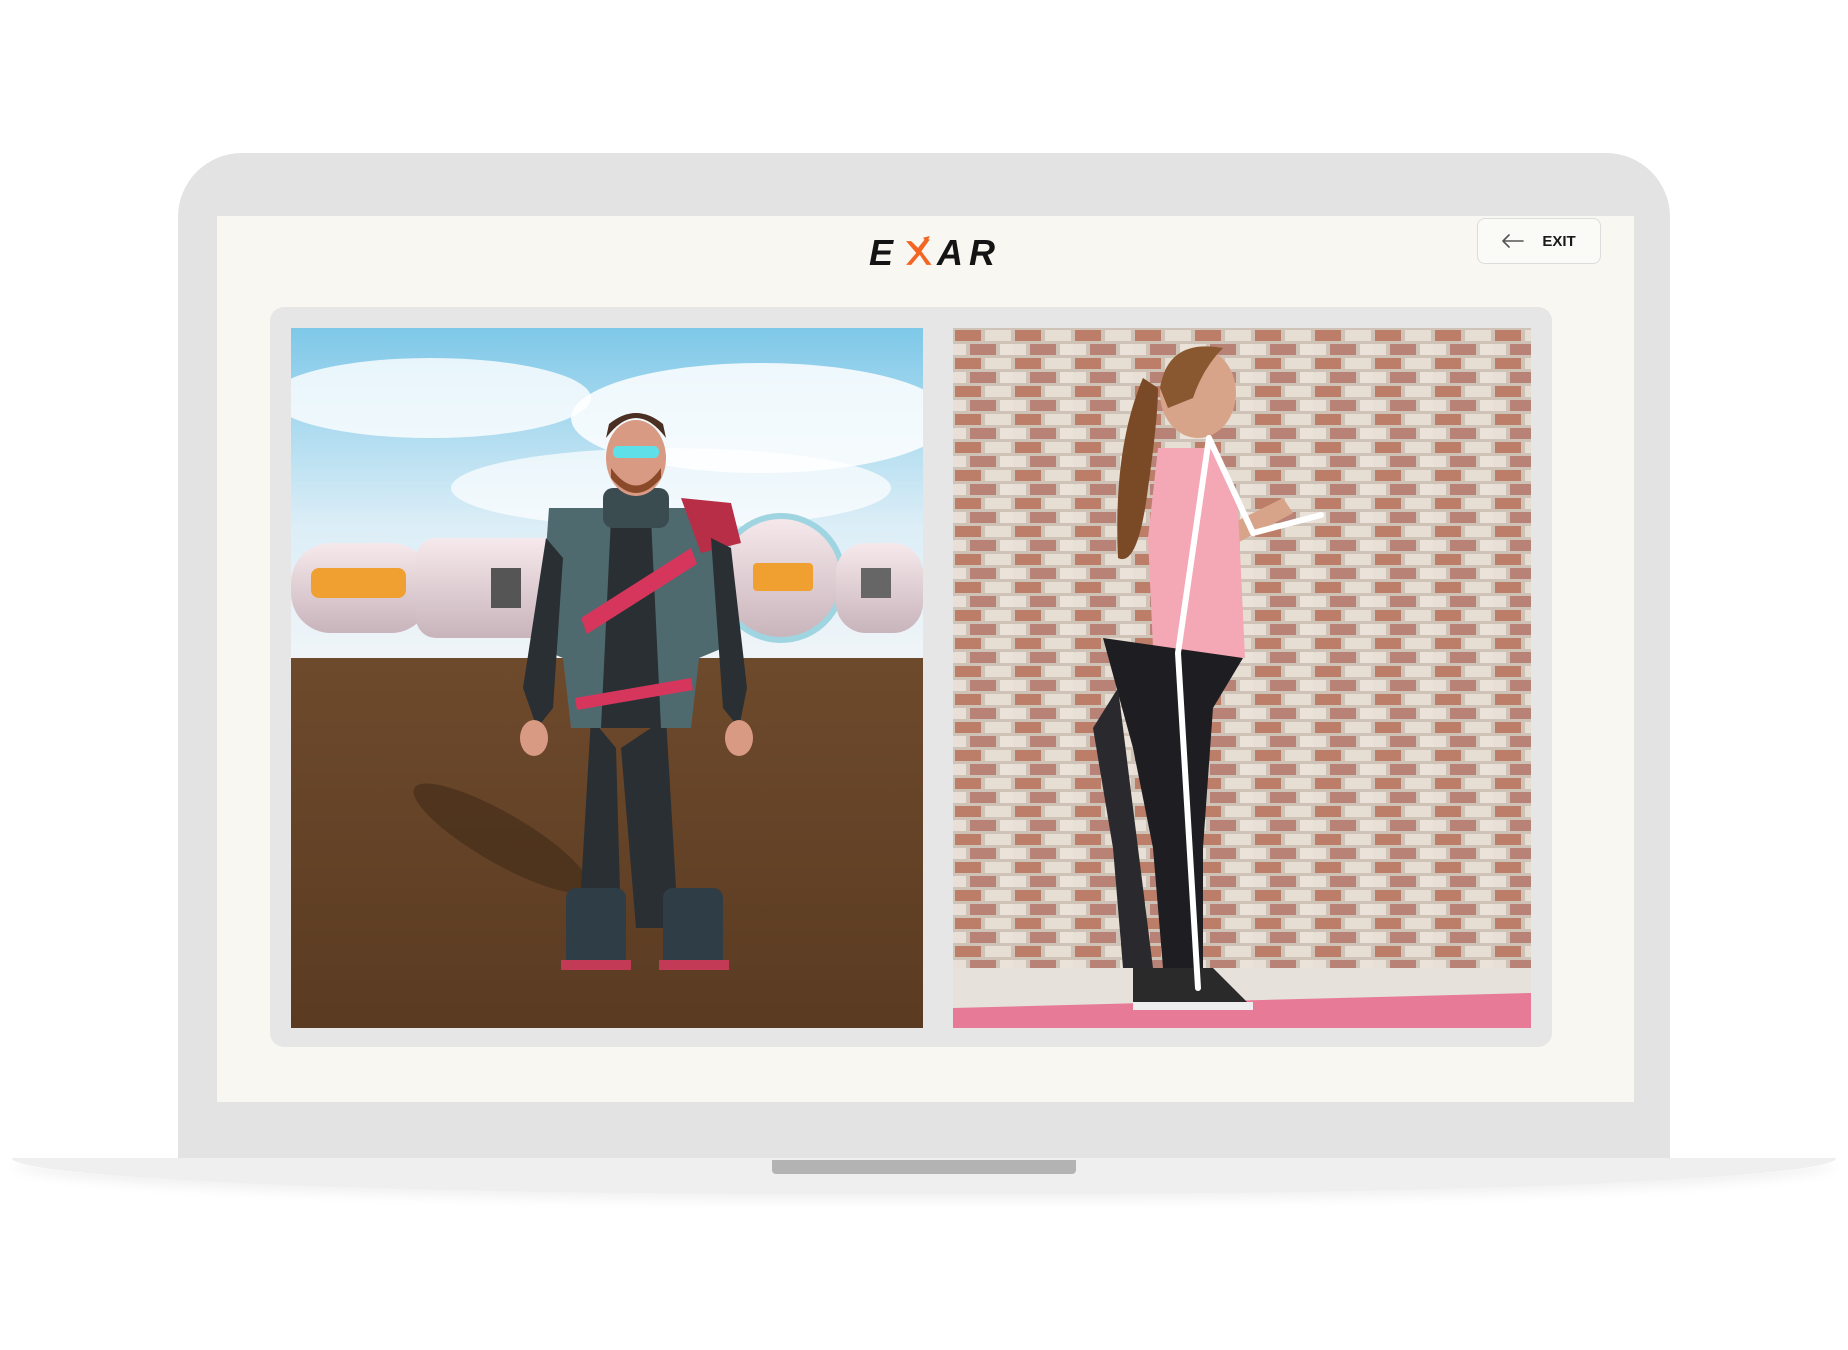  I want to click on exit-button: EXIT, so click(1539, 241).